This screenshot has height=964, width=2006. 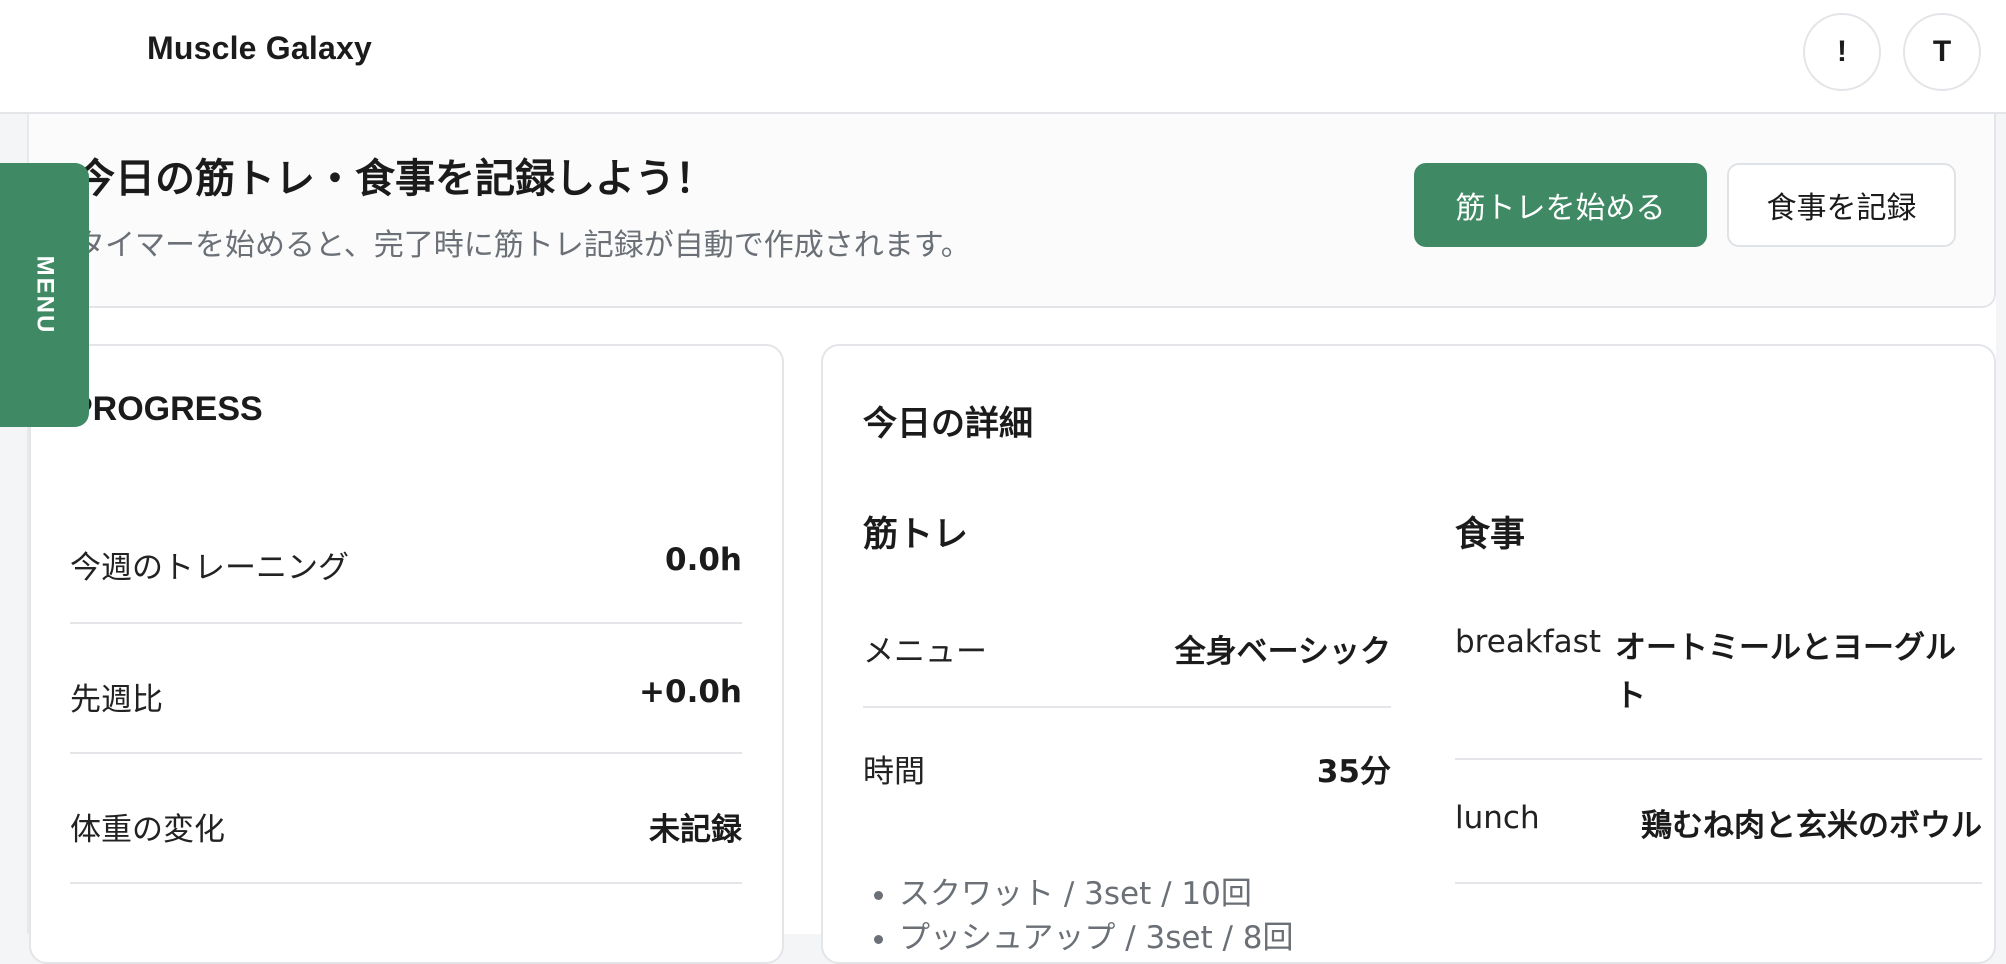 I want to click on training-section-title: 筋トレ, so click(x=916, y=535).